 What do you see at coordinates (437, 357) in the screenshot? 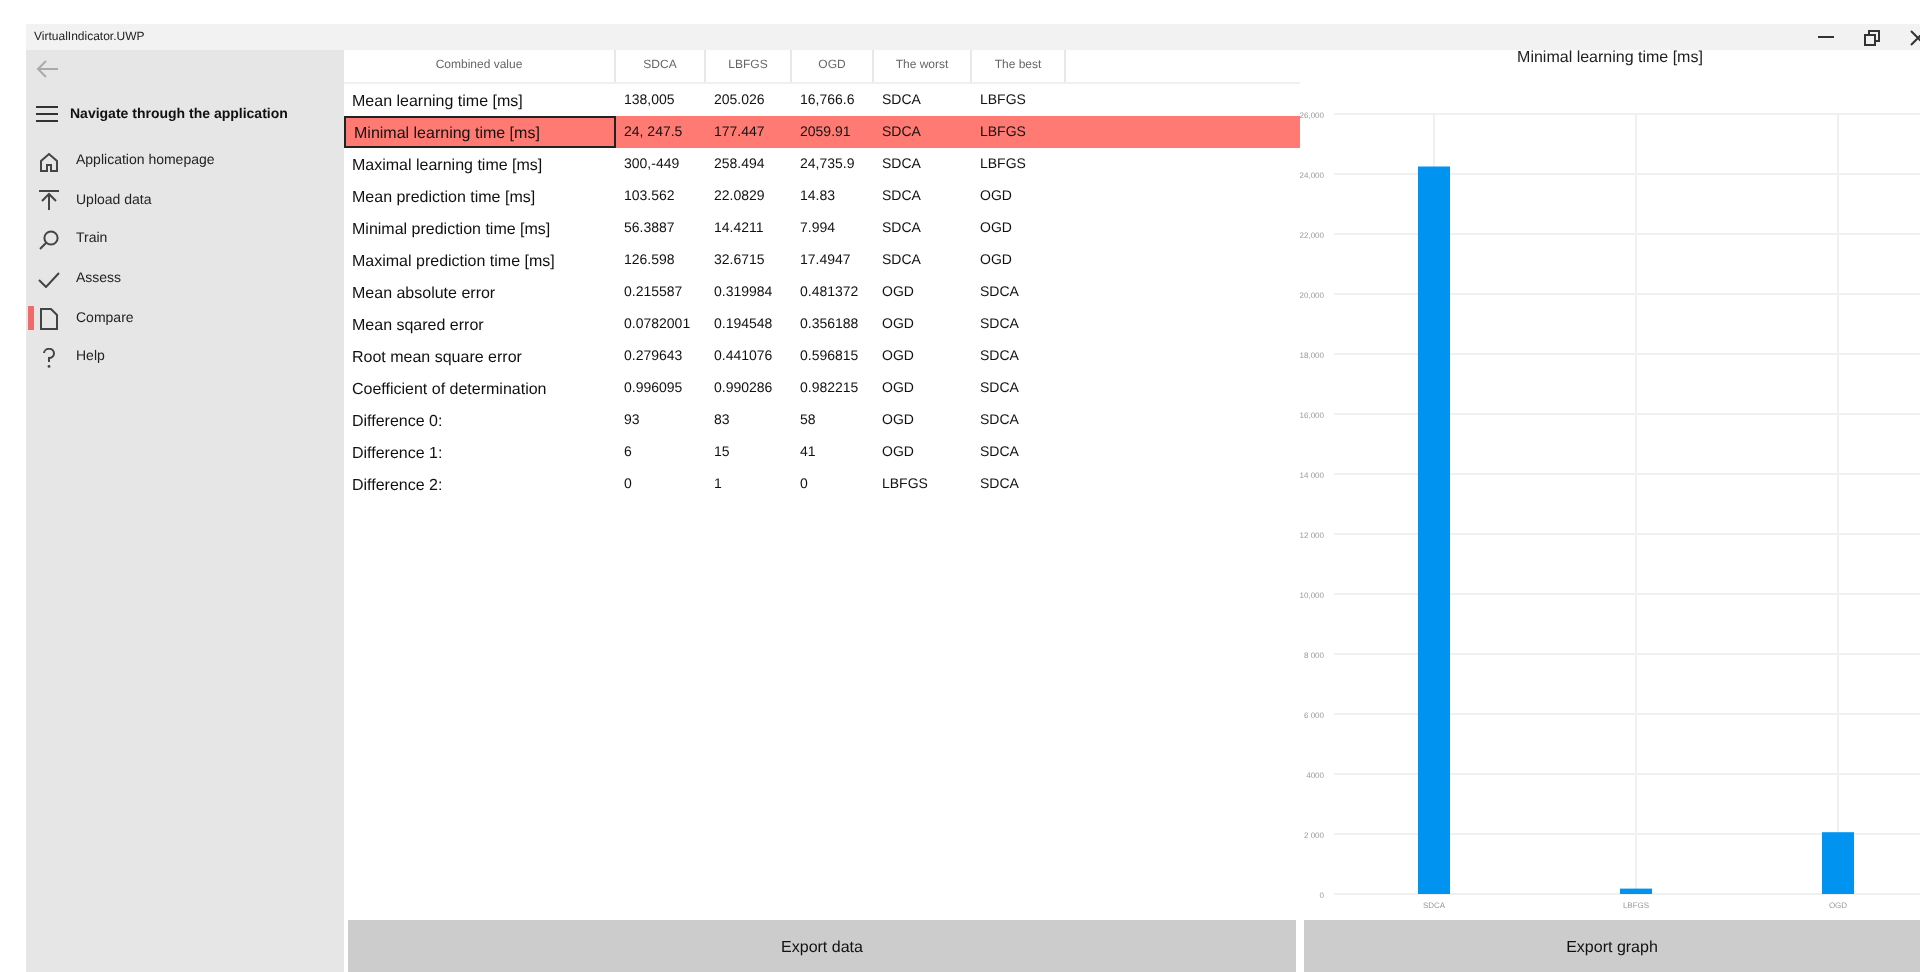
I see `table-cell-text: Root mean square error` at bounding box center [437, 357].